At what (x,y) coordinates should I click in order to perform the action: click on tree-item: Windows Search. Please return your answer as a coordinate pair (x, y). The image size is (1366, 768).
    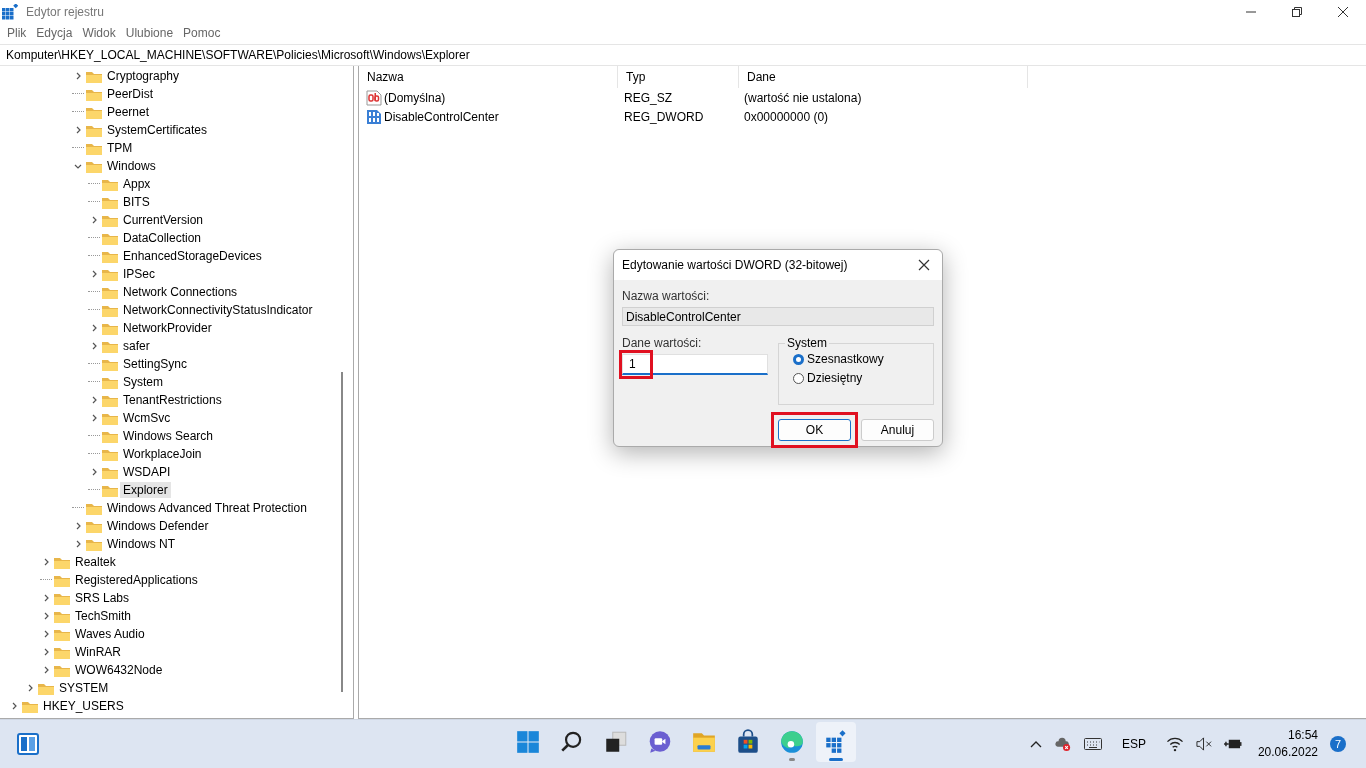
    Looking at the image, I should click on (168, 436).